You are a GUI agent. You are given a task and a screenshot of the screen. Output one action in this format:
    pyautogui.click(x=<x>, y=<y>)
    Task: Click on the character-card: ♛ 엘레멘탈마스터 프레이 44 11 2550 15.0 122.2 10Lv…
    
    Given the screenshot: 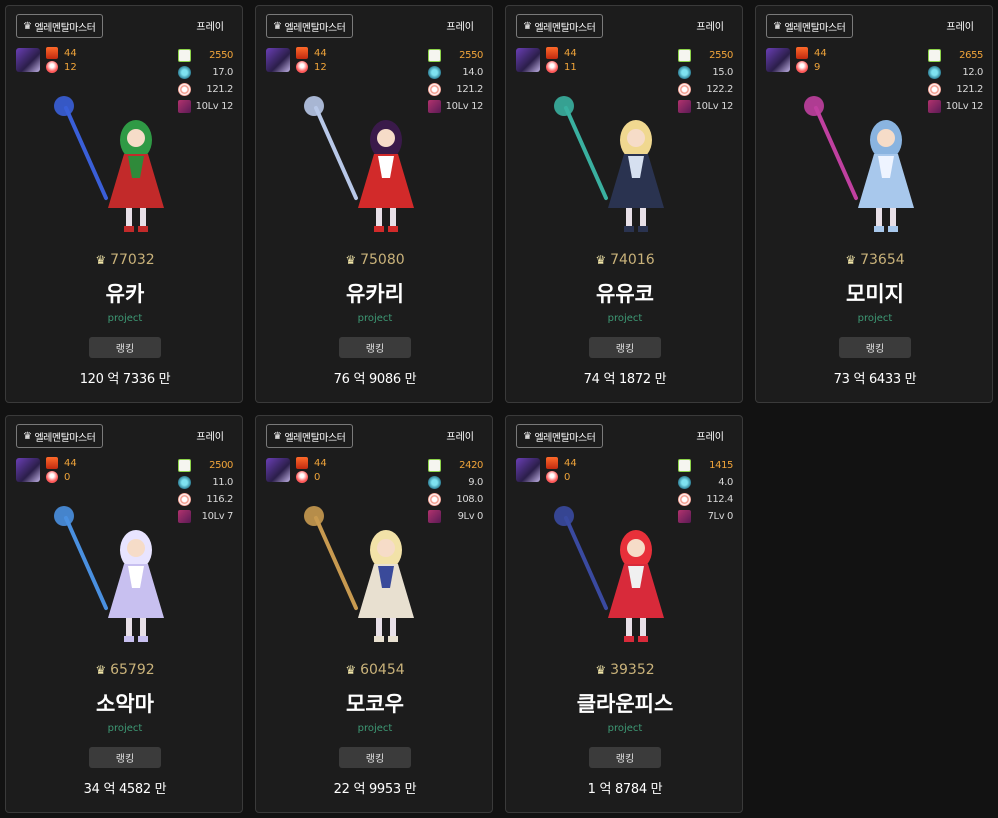 What is the action you would take?
    pyautogui.click(x=624, y=204)
    